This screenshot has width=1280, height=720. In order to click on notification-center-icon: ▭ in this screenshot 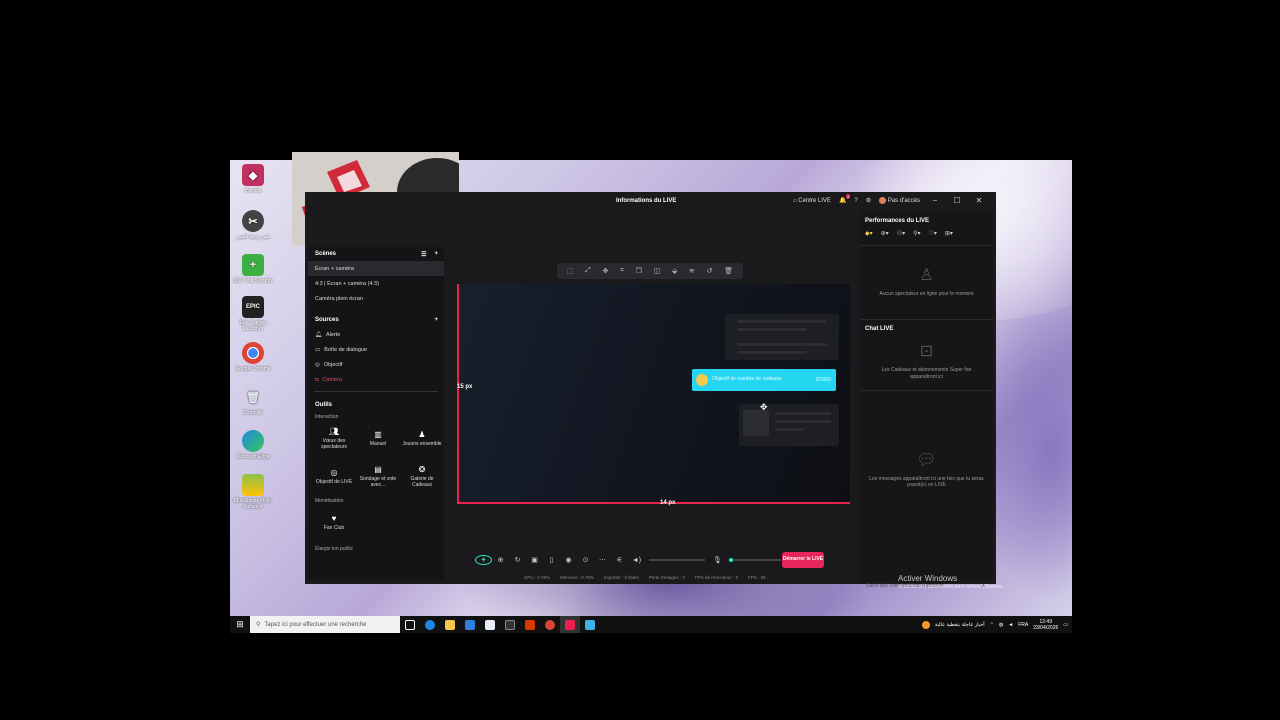, I will do `click(1065, 625)`.